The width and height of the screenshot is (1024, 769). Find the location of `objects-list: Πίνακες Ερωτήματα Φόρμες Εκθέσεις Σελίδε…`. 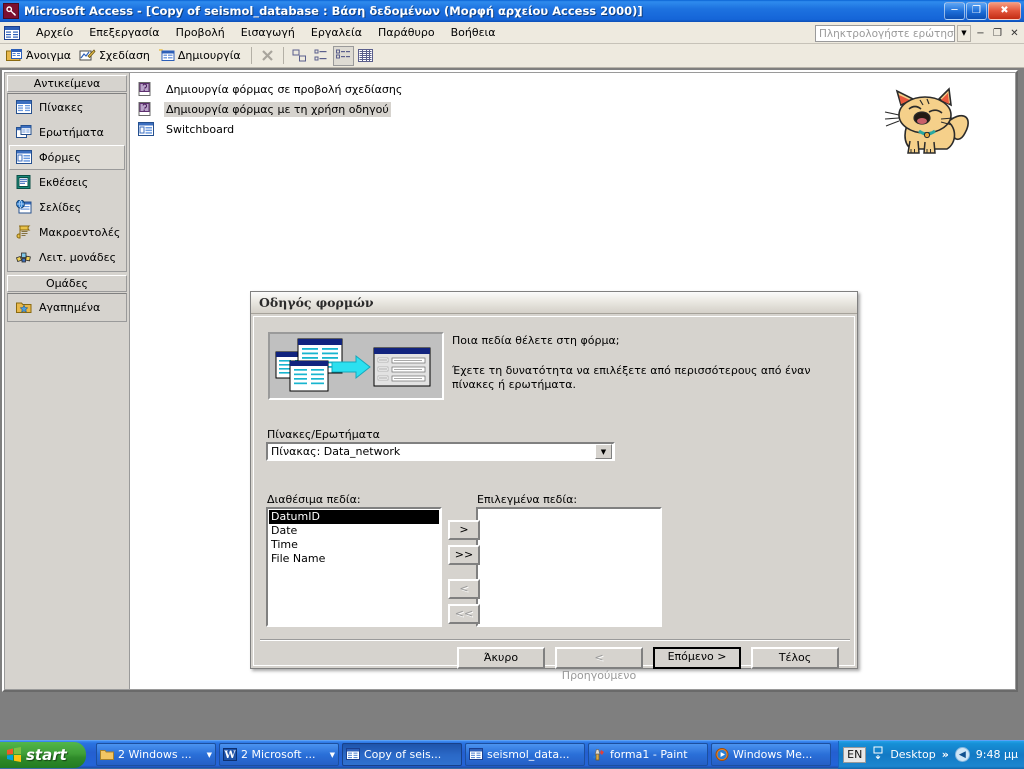

objects-list: Πίνακες Ερωτήματα Φόρμες Εκθέσεις Σελίδε… is located at coordinates (67, 182).